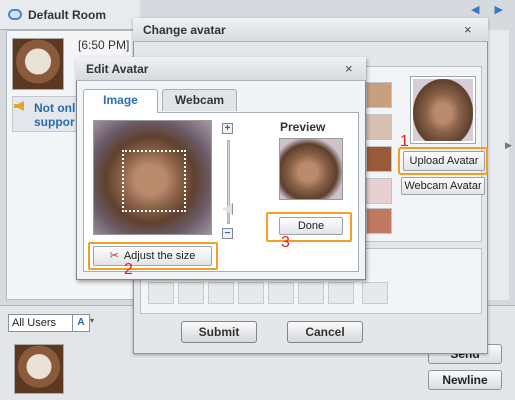  What do you see at coordinates (104, 45) in the screenshot?
I see `message-timestamp: [6:50 PM]` at bounding box center [104, 45].